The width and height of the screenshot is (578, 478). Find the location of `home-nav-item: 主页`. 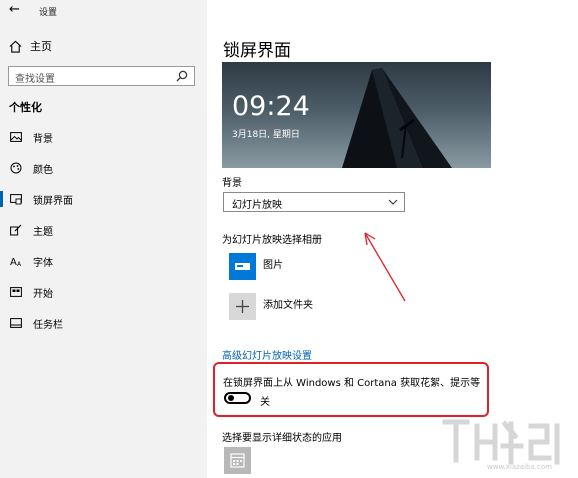

home-nav-item: 主页 is located at coordinates (30, 46).